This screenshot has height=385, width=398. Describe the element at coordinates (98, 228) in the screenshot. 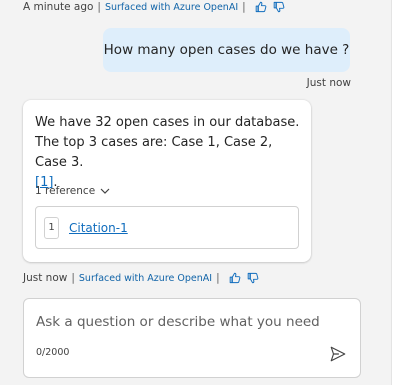

I see `citation-link: Citation-1` at that location.